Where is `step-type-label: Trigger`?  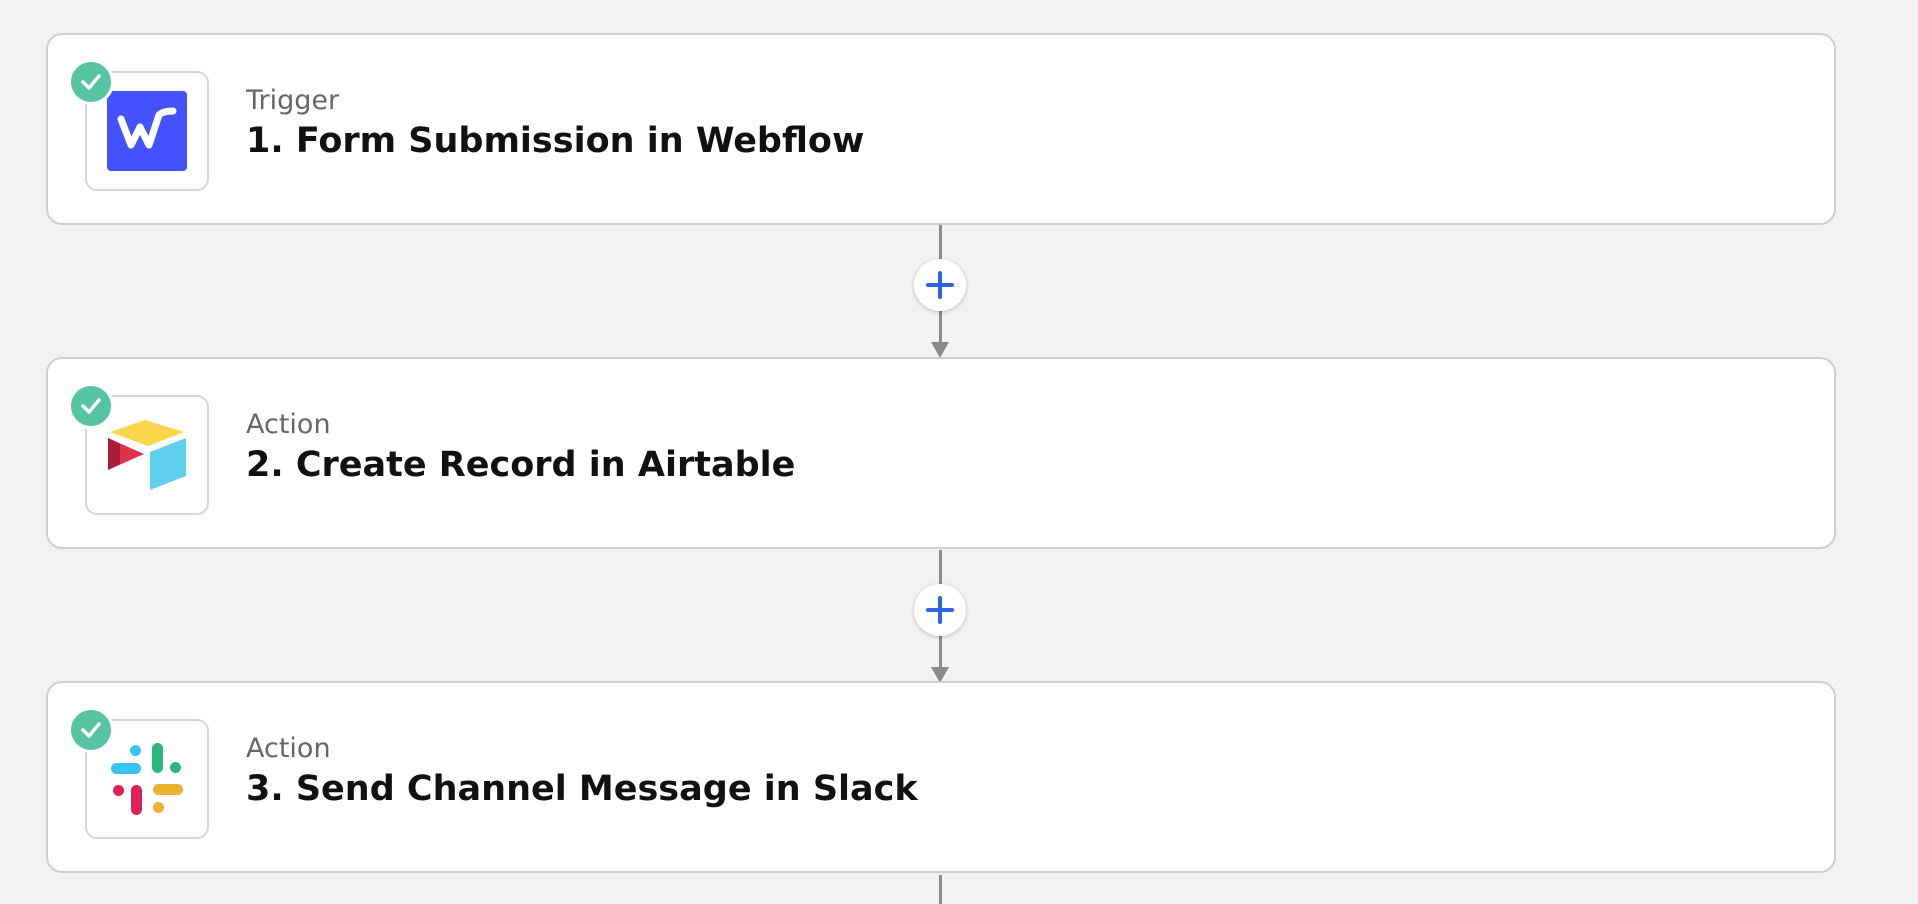 step-type-label: Trigger is located at coordinates (293, 100).